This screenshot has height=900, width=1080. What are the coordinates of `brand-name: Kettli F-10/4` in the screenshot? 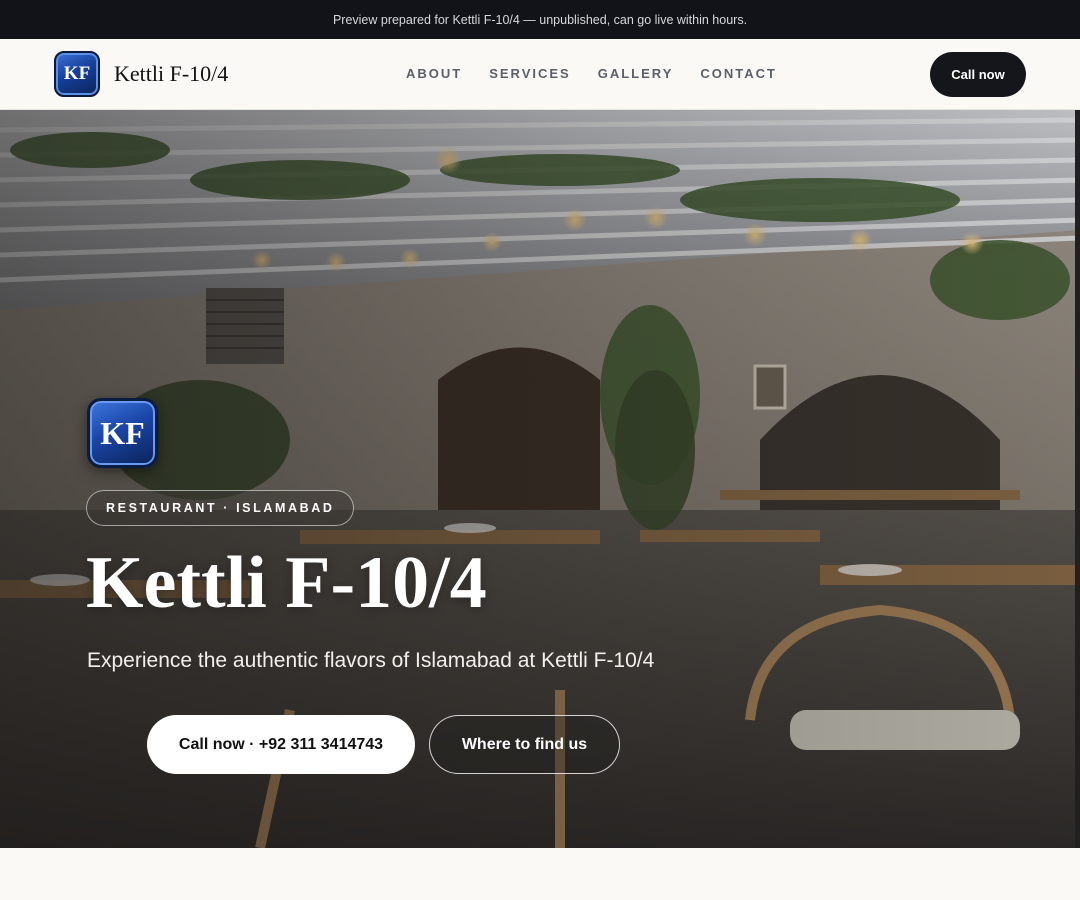 It's located at (171, 73).